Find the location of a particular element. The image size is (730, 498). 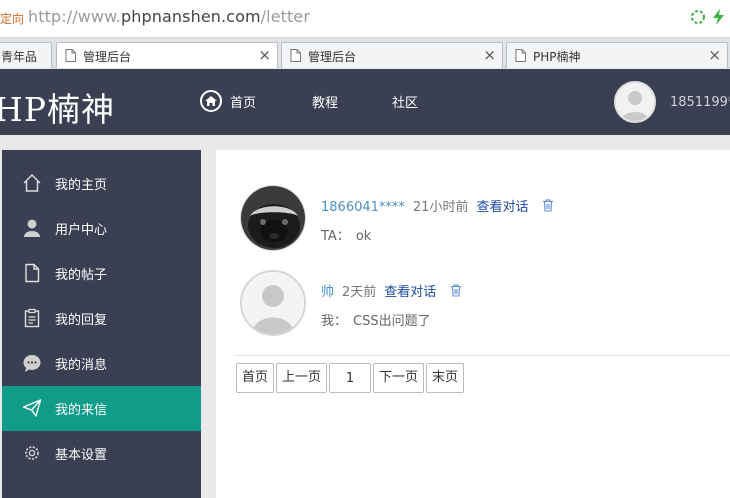

tab-4: PHP楠神 × is located at coordinates (617, 55).